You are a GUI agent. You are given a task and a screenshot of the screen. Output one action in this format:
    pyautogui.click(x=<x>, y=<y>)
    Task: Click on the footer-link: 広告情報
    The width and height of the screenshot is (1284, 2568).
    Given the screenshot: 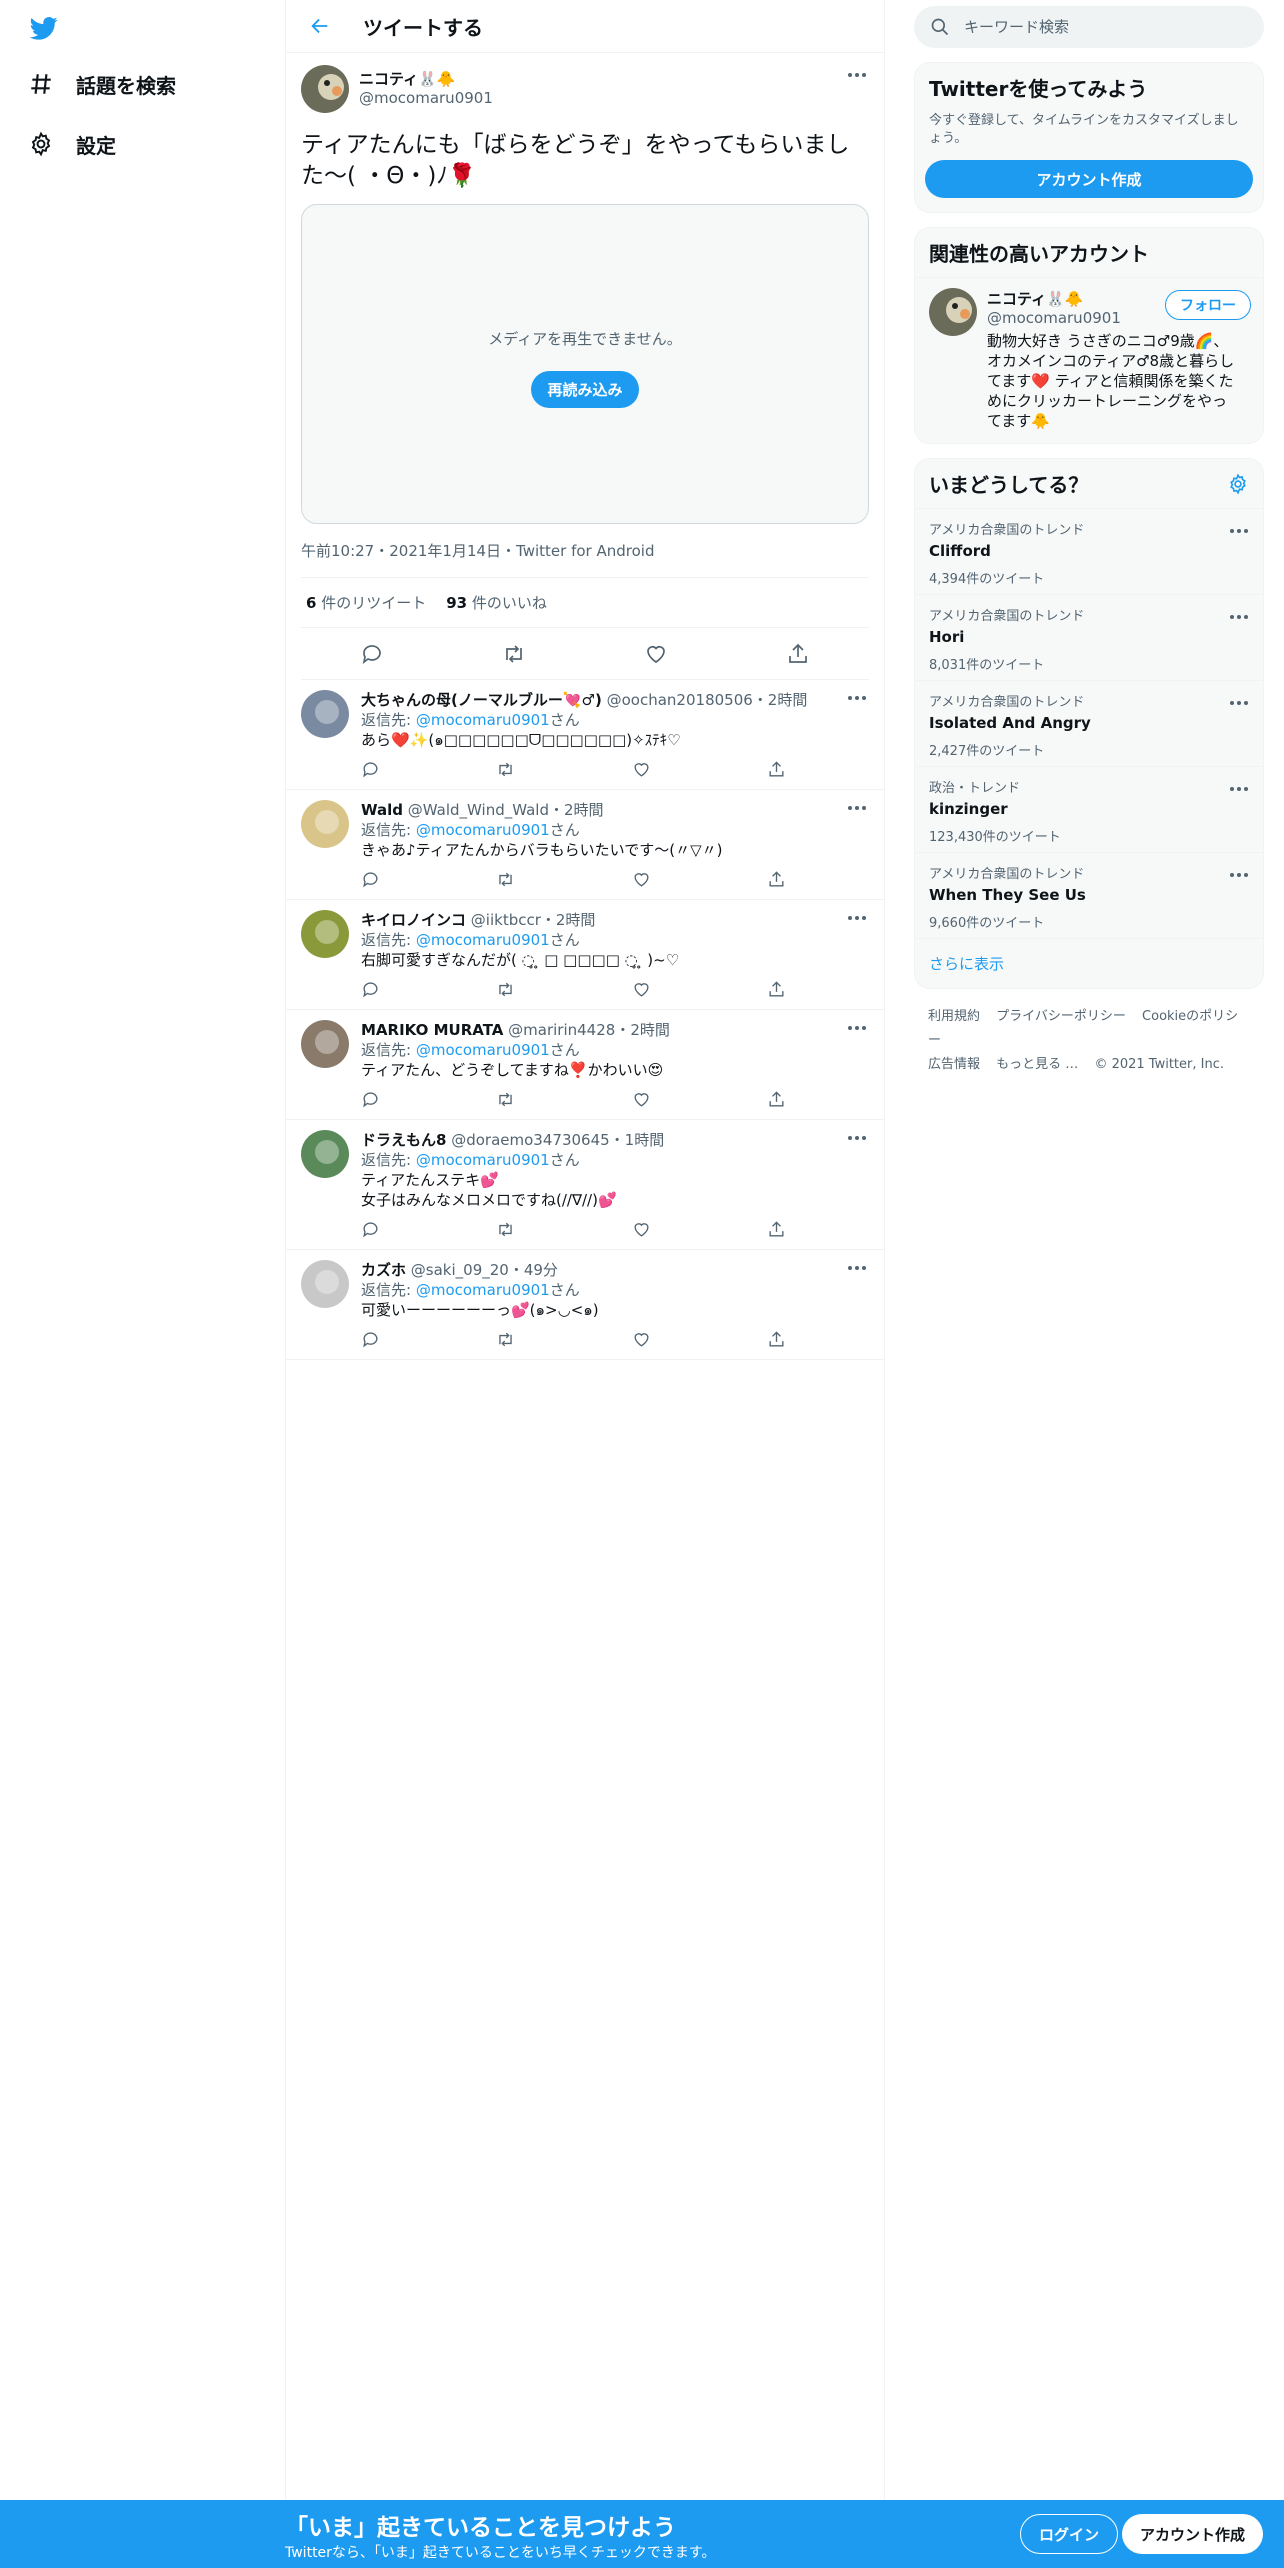 What is the action you would take?
    pyautogui.click(x=954, y=1064)
    